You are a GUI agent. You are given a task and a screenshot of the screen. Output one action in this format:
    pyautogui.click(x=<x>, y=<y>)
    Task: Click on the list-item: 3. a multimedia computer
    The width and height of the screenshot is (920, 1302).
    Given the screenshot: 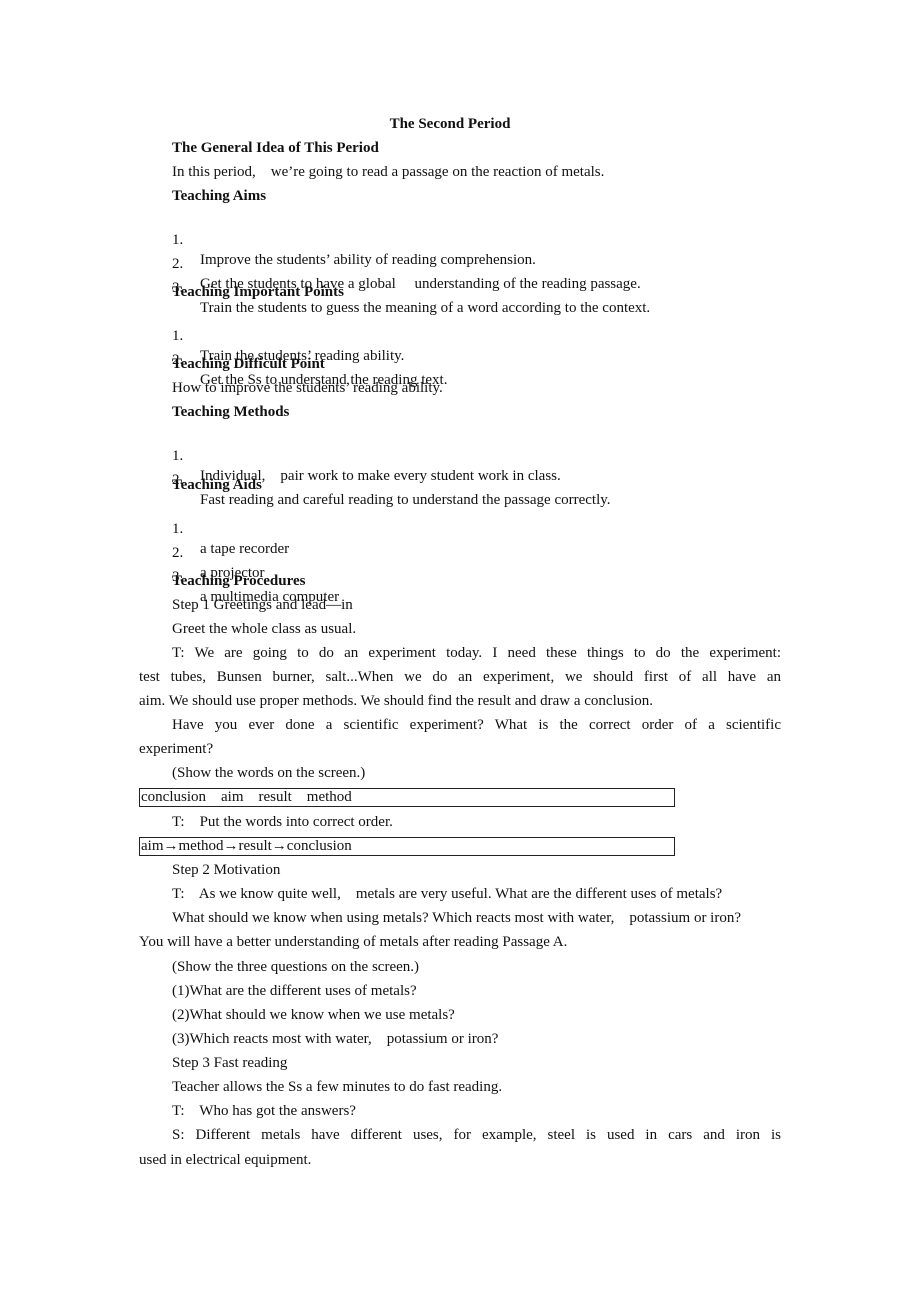 What is the action you would take?
    pyautogui.click(x=169, y=576)
    